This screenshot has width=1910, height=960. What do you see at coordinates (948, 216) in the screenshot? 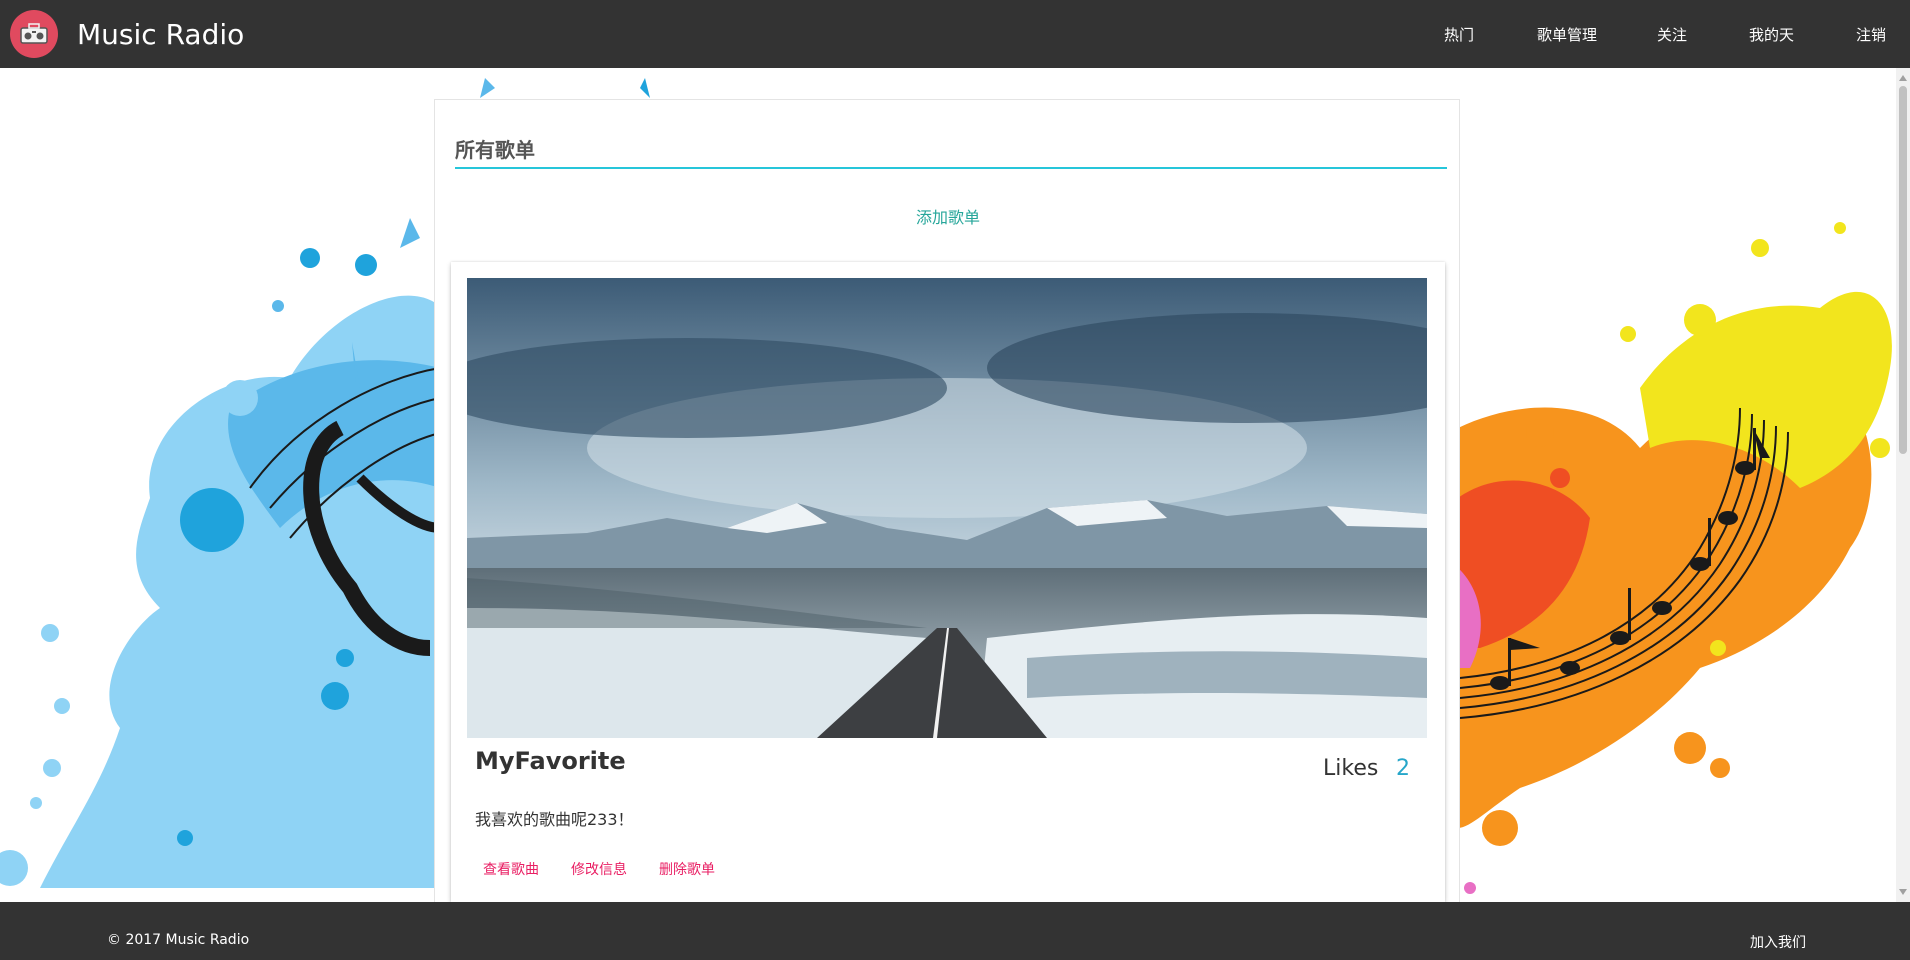
I see `add-playlist-button: 添加歌单` at bounding box center [948, 216].